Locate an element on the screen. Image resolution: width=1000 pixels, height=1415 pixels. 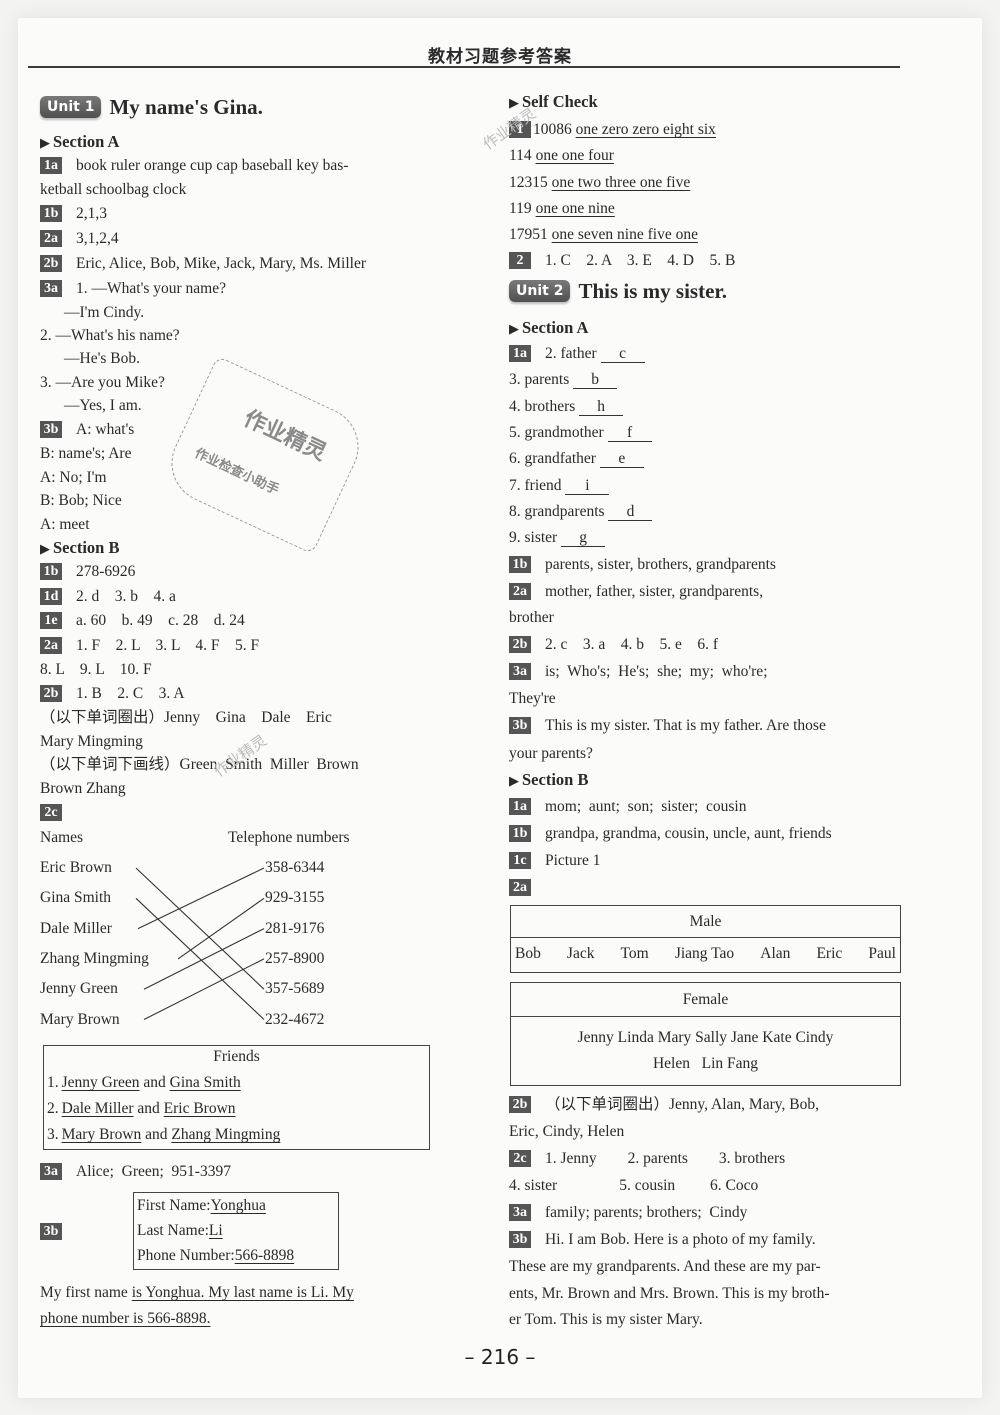
answer-text: Picture 1 is located at coordinates (573, 860).